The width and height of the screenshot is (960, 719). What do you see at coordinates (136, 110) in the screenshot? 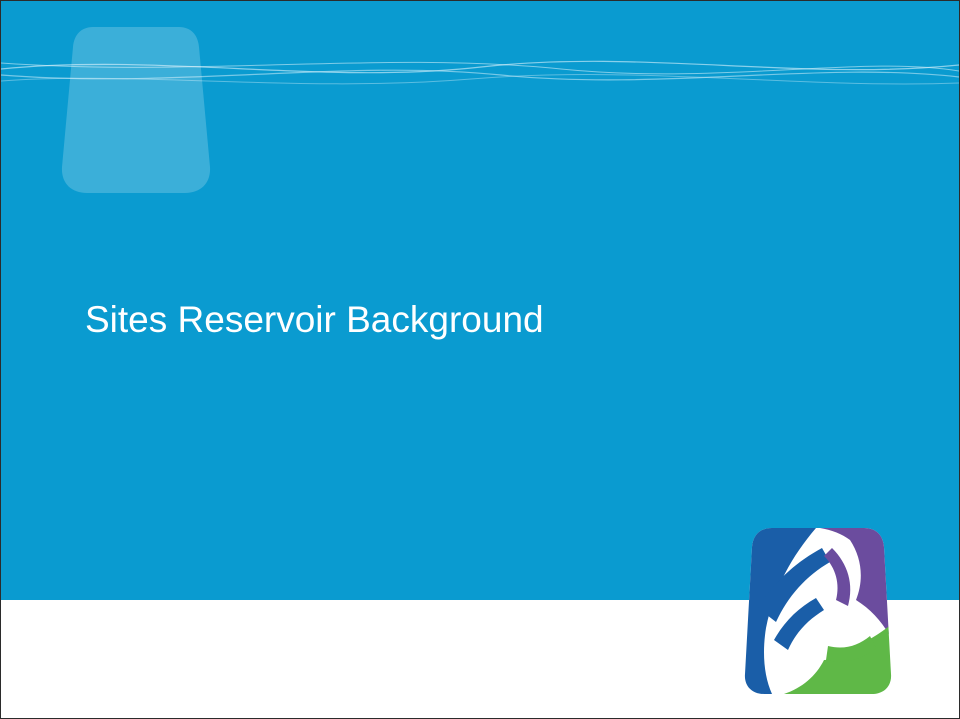
I see `water-drop-shape-icon` at bounding box center [136, 110].